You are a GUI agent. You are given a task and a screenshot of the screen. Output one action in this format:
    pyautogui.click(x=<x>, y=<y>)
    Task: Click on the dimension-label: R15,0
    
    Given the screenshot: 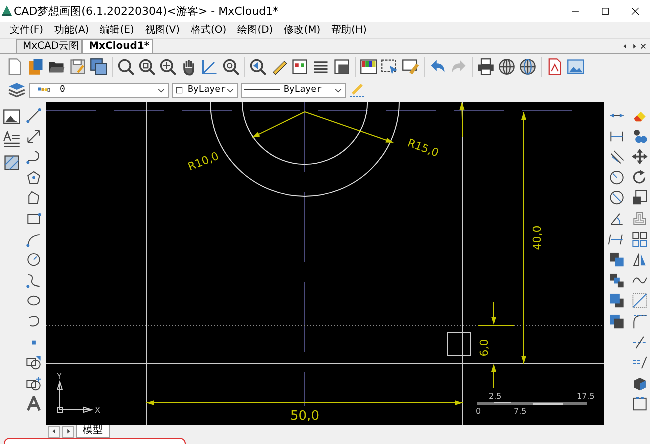 What is the action you would take?
    pyautogui.click(x=423, y=148)
    